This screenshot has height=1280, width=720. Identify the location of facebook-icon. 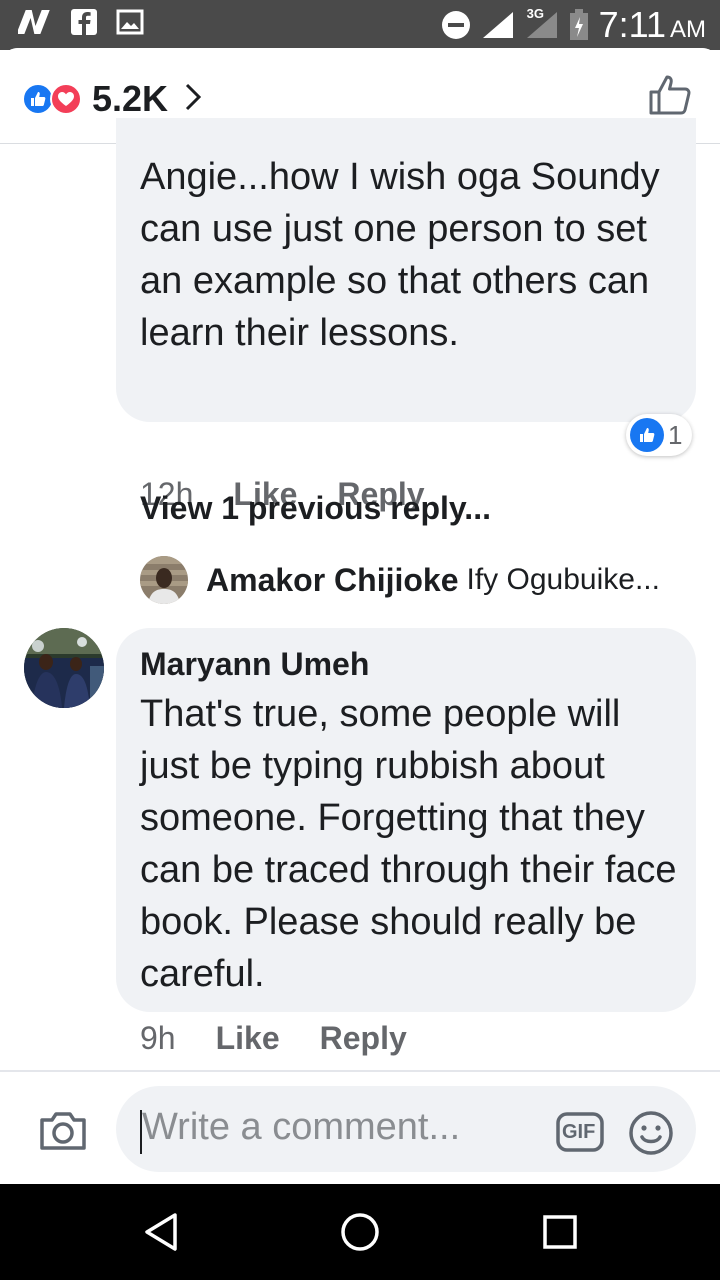
(84, 22).